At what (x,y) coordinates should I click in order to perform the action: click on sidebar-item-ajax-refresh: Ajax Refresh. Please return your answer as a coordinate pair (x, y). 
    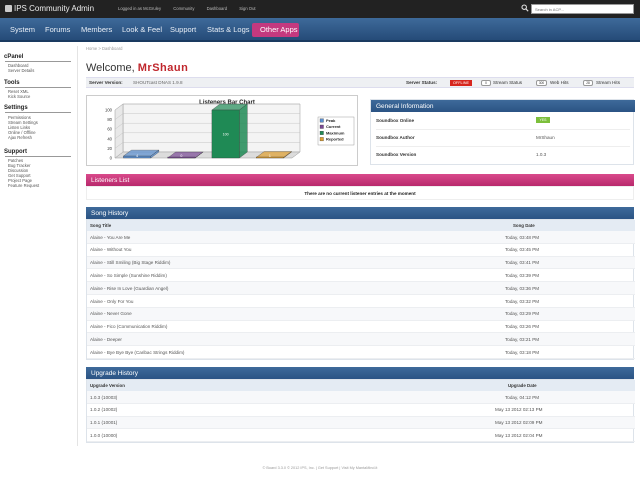
    Looking at the image, I should click on (20, 137).